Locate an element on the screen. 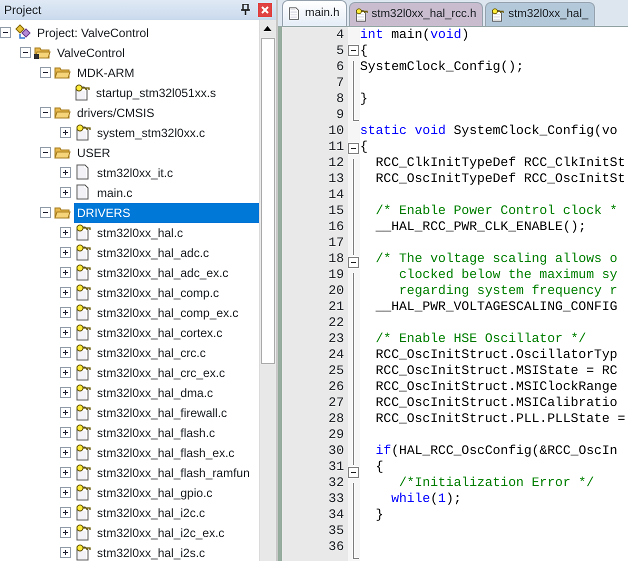 The image size is (628, 561). tree-item: stm32l0xx_hal_flash_ramfun is located at coordinates (173, 472).